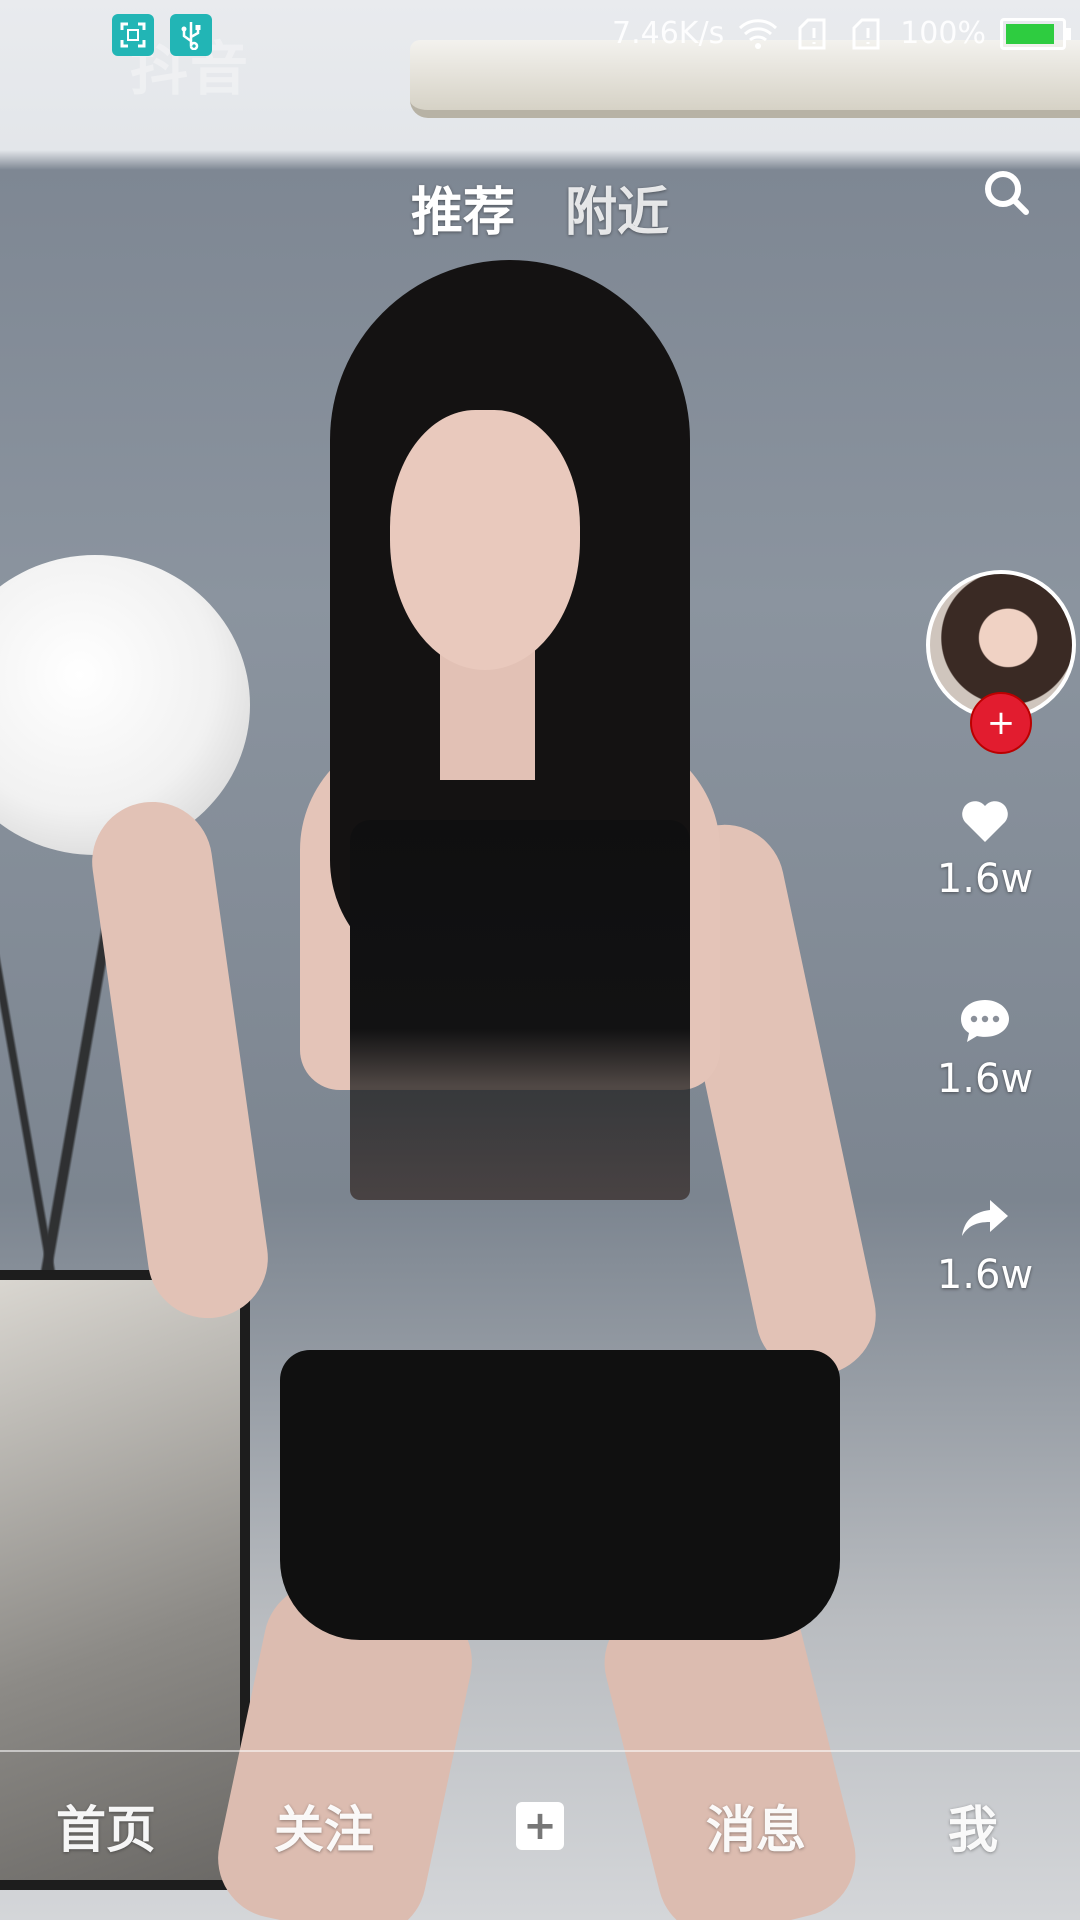 The image size is (1080, 1920). What do you see at coordinates (985, 1079) in the screenshot?
I see `comment-count: 1.6w` at bounding box center [985, 1079].